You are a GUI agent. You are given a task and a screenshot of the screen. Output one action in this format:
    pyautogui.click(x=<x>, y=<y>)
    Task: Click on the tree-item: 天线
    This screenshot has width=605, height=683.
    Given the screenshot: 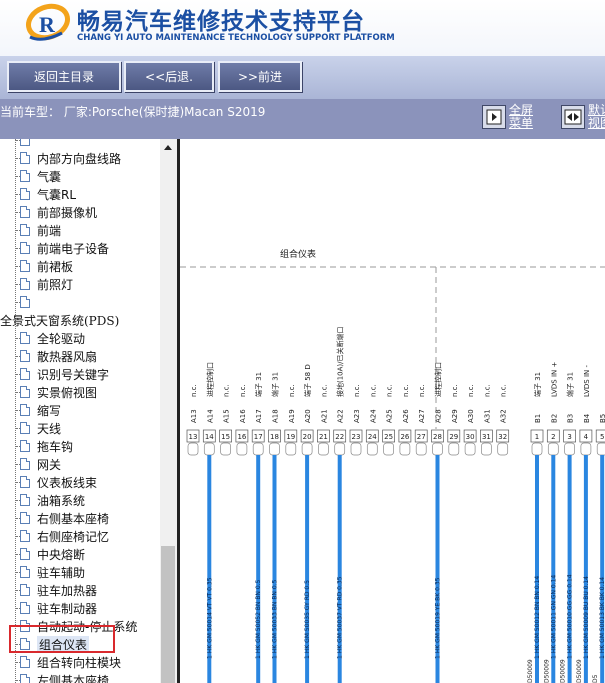 What is the action you would take?
    pyautogui.click(x=38, y=428)
    